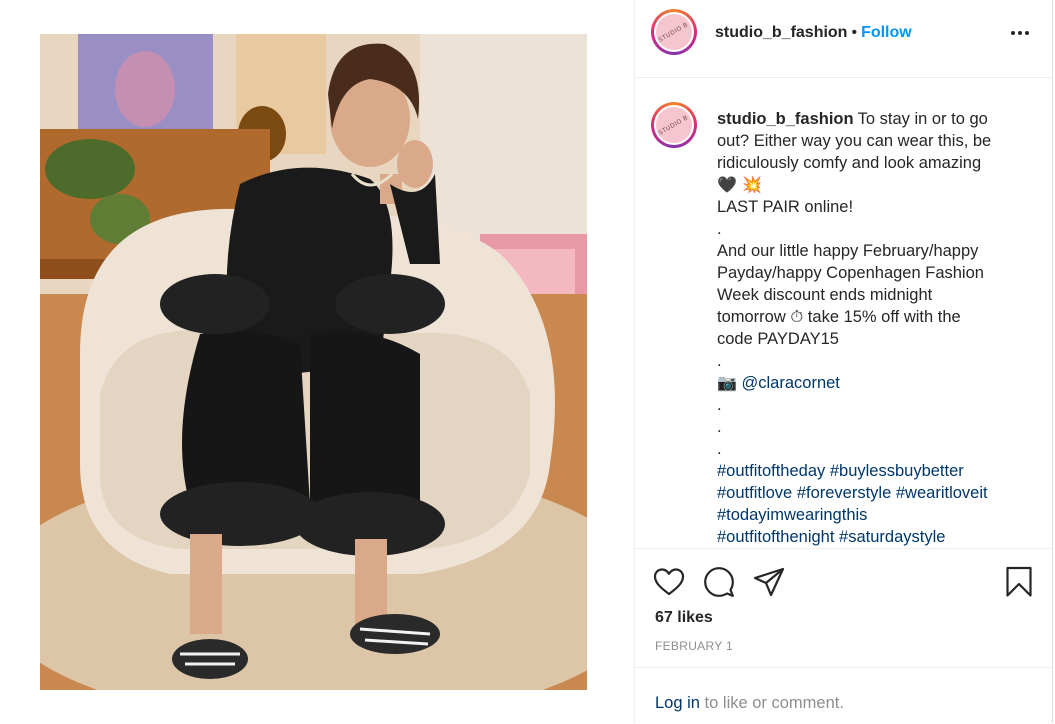 The width and height of the screenshot is (1055, 724). I want to click on caption-first-line: studio_b_fashion To stay in or to go, so click(852, 119).